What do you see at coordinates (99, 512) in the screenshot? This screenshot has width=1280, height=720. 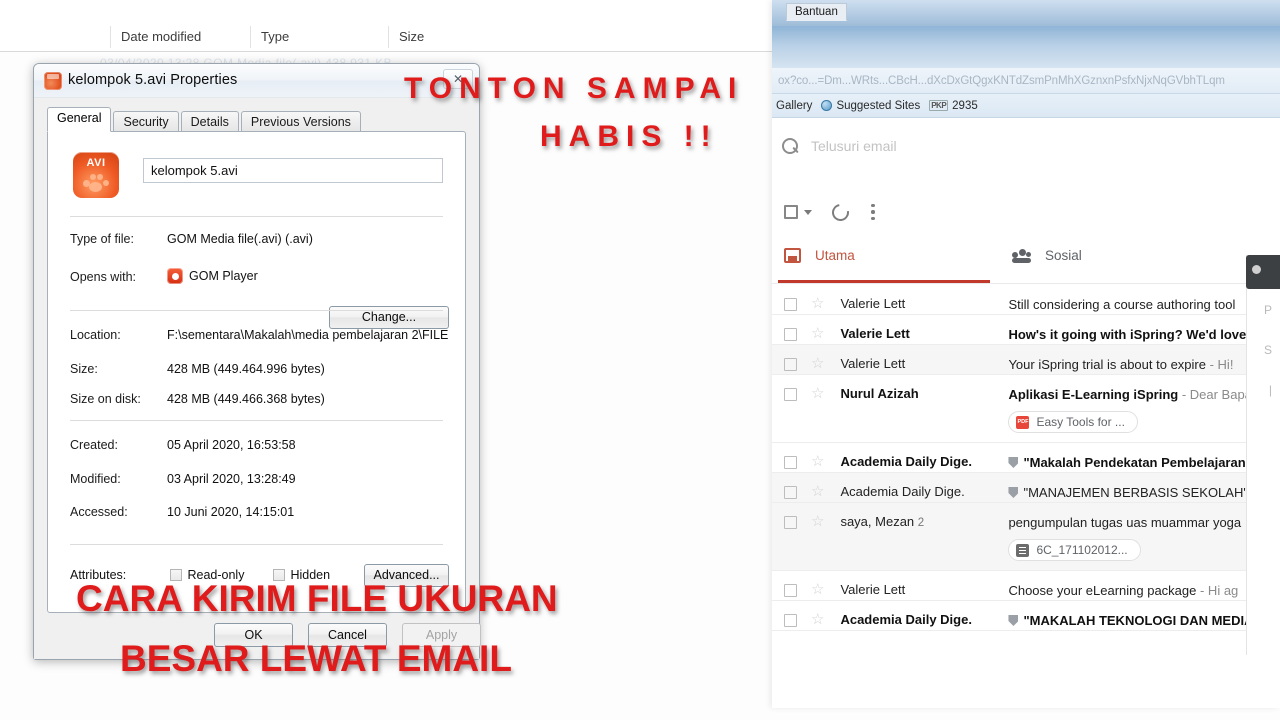 I see `label-accessed: Accessed:` at bounding box center [99, 512].